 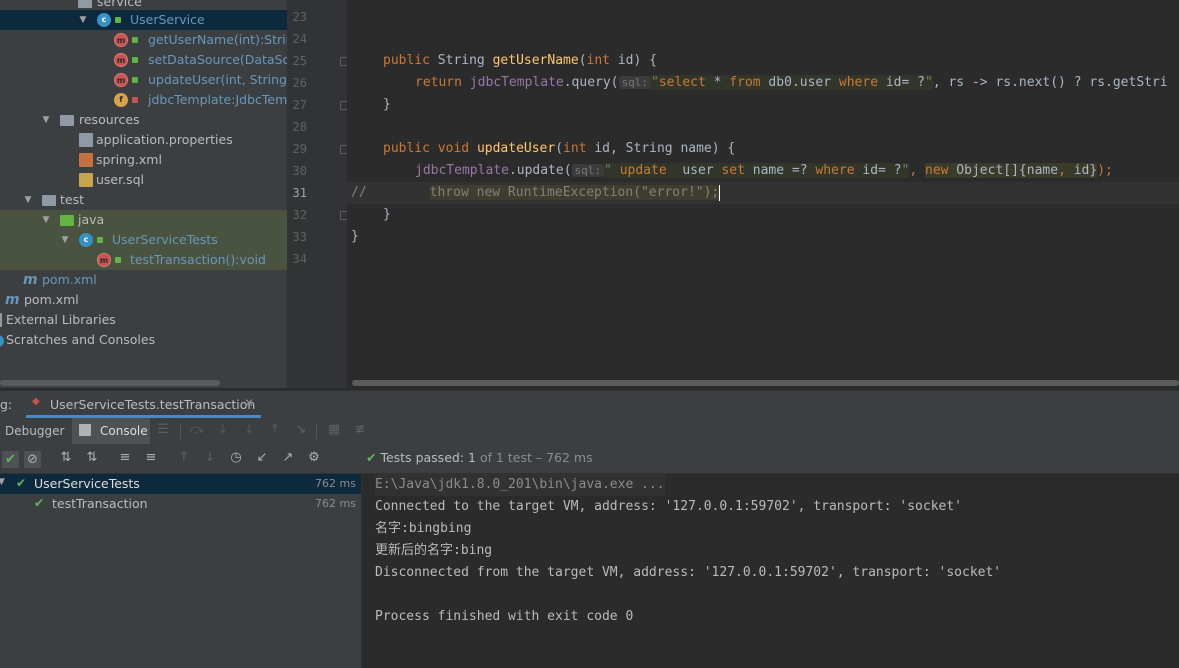 I want to click on tree-item-user-sql: user.sql, so click(x=143, y=180).